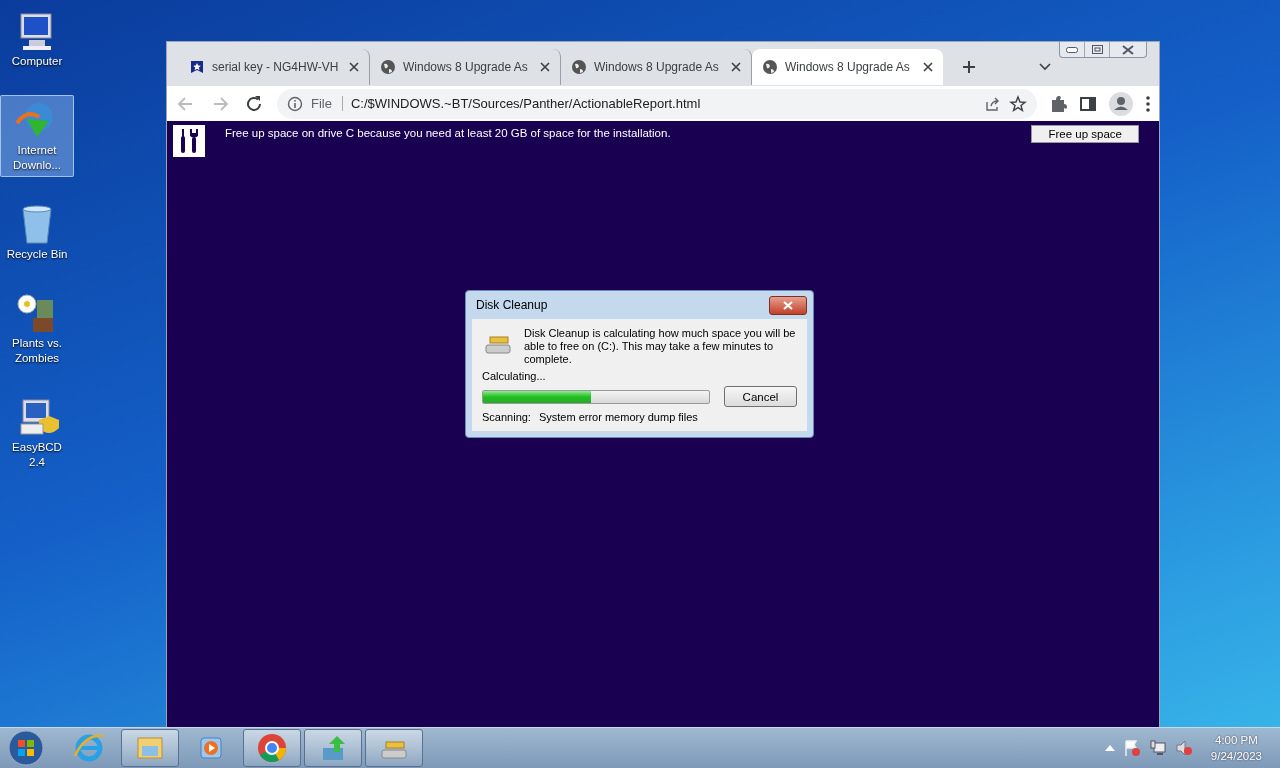 Image resolution: width=1280 pixels, height=768 pixels. What do you see at coordinates (1097, 49) in the screenshot?
I see `maximize-icon` at bounding box center [1097, 49].